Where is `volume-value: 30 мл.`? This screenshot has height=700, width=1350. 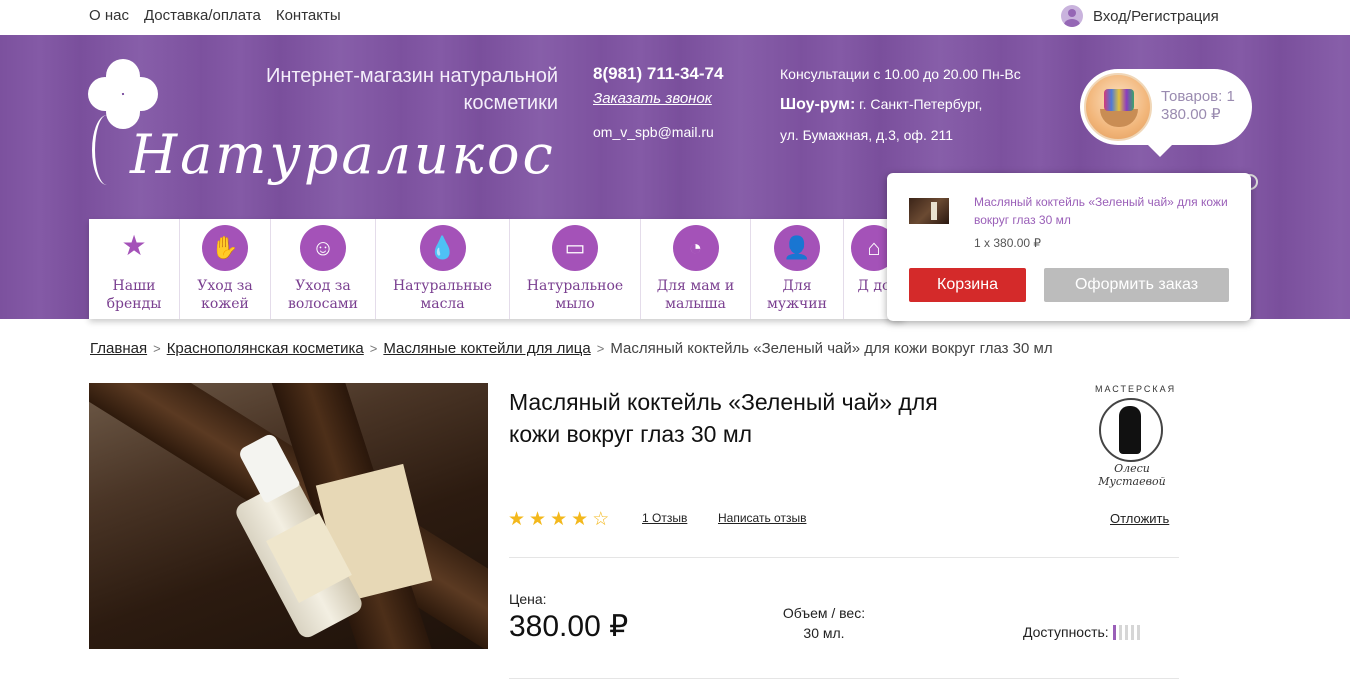
volume-value: 30 мл. is located at coordinates (824, 633).